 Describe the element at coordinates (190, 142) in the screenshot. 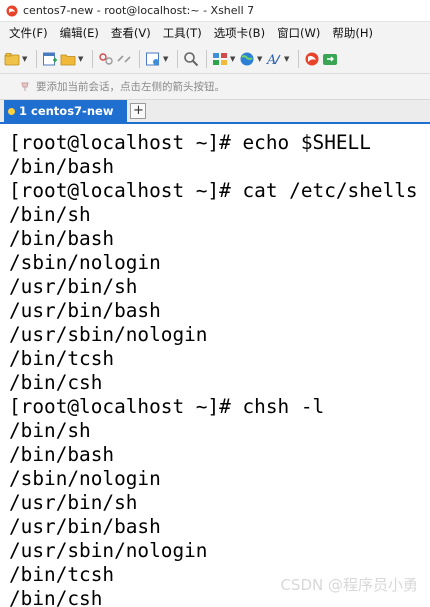

I see `terminal-line: [root@localhost ~]# echo $SHELL` at that location.